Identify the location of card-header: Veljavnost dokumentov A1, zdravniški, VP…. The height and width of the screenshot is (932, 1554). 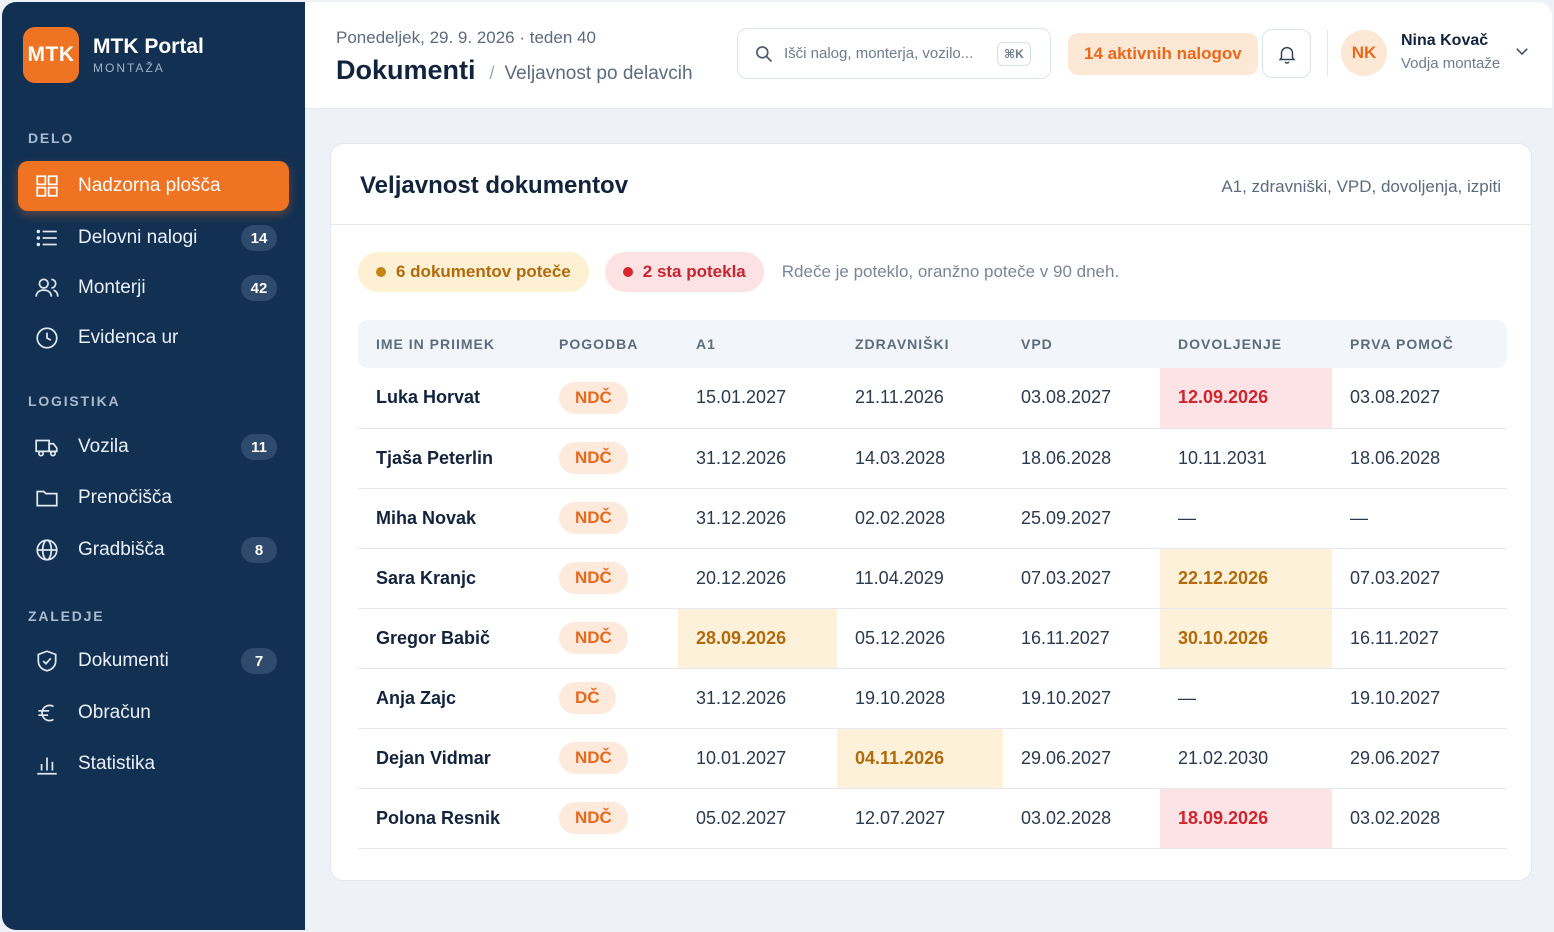
(931, 184).